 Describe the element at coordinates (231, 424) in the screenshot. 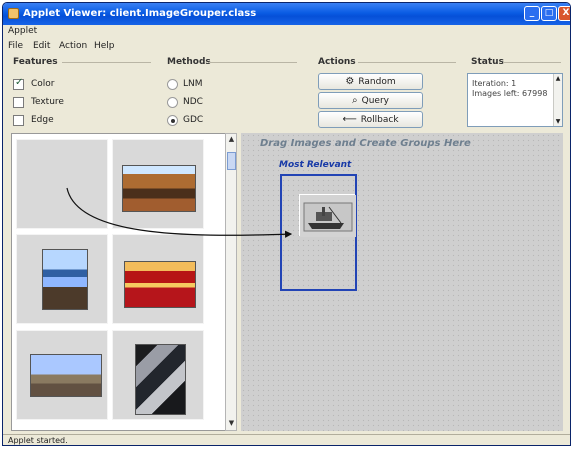

I see `gallery-scroll-down-icon: ▼` at that location.